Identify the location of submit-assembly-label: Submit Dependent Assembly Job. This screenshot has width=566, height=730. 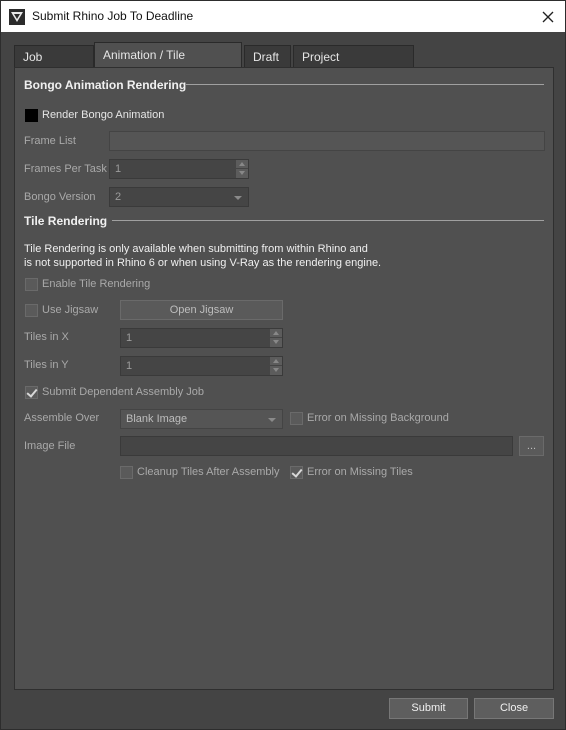
(123, 392).